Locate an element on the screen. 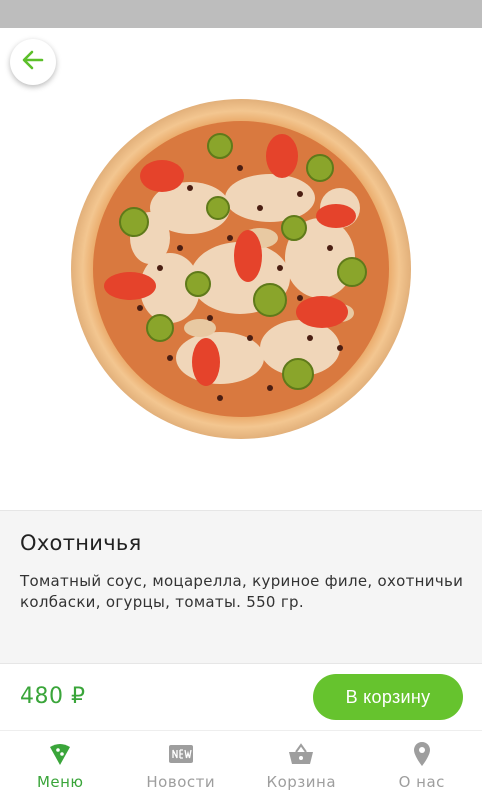  tab-news: Новости is located at coordinates (181, 765).